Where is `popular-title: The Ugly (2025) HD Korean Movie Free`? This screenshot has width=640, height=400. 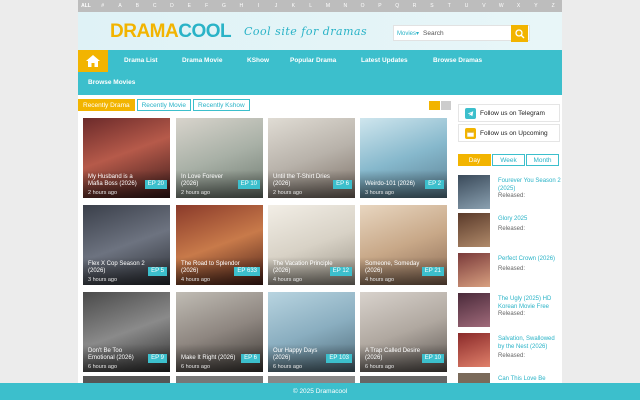
popular-title: The Ugly (2025) HD Korean Movie Free is located at coordinates (530, 303).